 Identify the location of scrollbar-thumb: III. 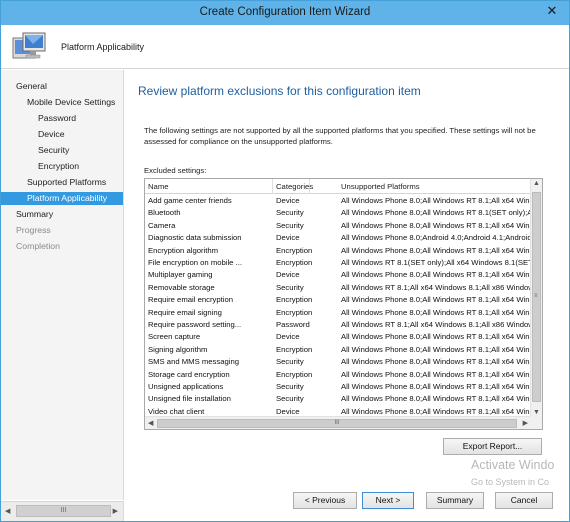
(63, 511).